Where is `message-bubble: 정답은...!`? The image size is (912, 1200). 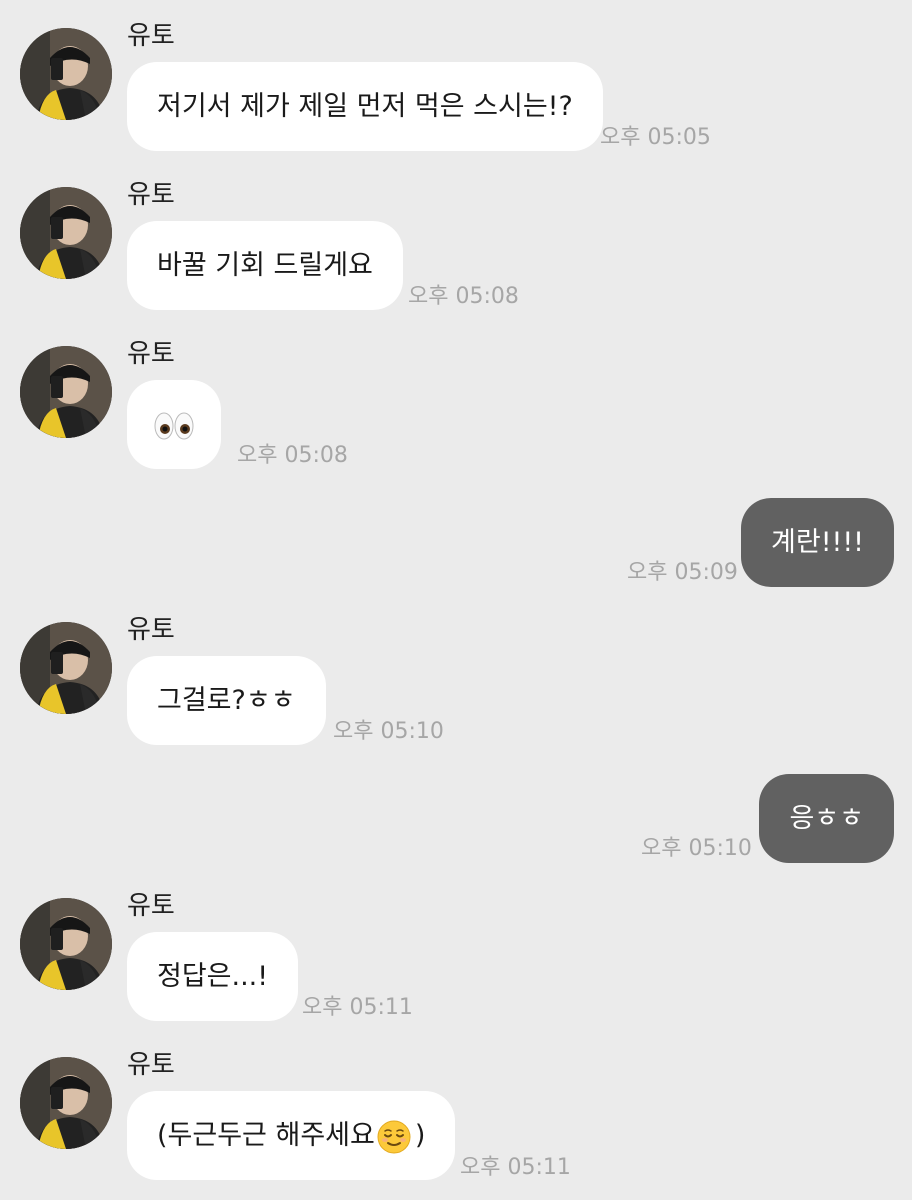
message-bubble: 정답은...! is located at coordinates (213, 976).